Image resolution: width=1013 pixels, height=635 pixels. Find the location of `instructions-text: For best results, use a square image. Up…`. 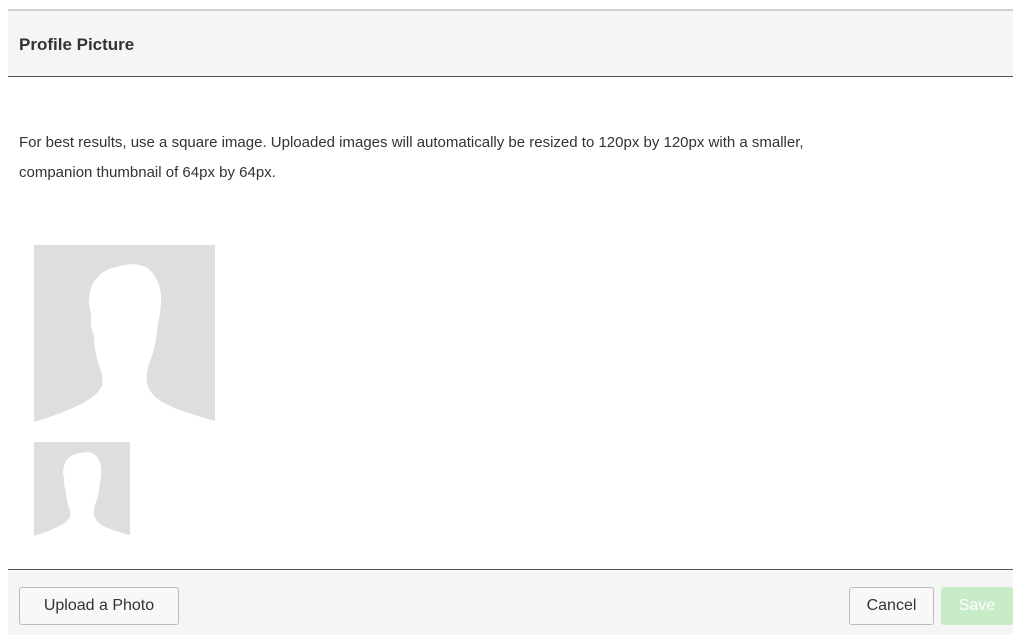

instructions-text: For best results, use a square image. Up… is located at coordinates (511, 158).